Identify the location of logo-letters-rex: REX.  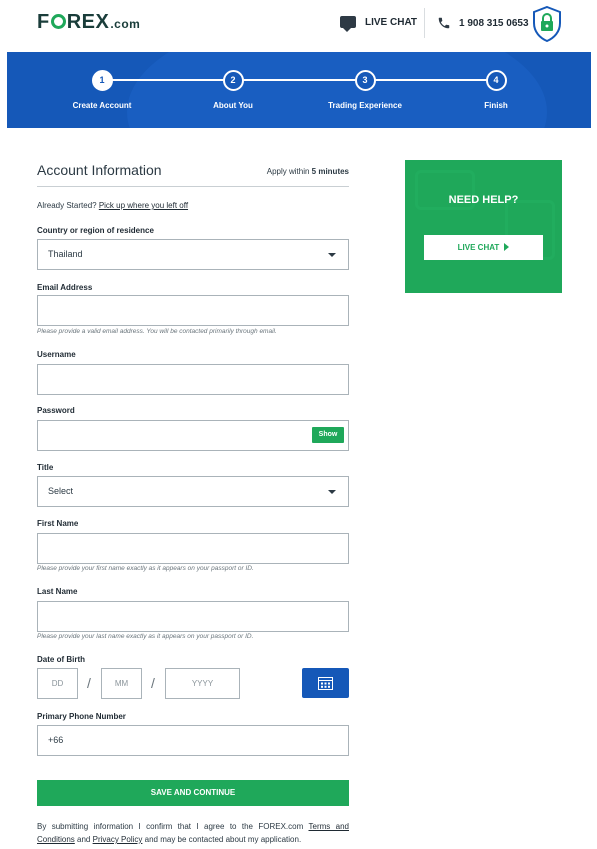
(88, 22).